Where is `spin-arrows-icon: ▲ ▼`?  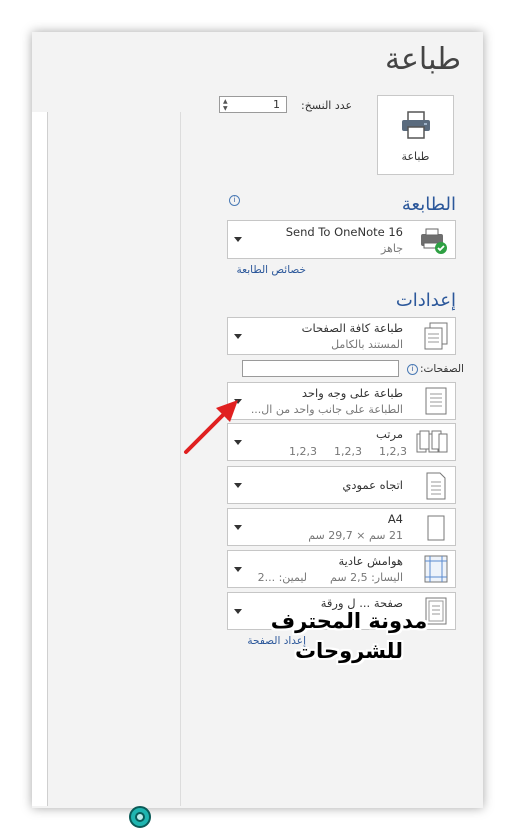
spin-arrows-icon: ▲ ▼ is located at coordinates (225, 105).